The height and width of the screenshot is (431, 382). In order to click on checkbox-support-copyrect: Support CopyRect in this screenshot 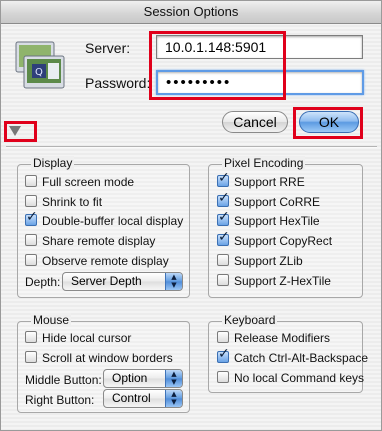, I will do `click(274, 239)`.